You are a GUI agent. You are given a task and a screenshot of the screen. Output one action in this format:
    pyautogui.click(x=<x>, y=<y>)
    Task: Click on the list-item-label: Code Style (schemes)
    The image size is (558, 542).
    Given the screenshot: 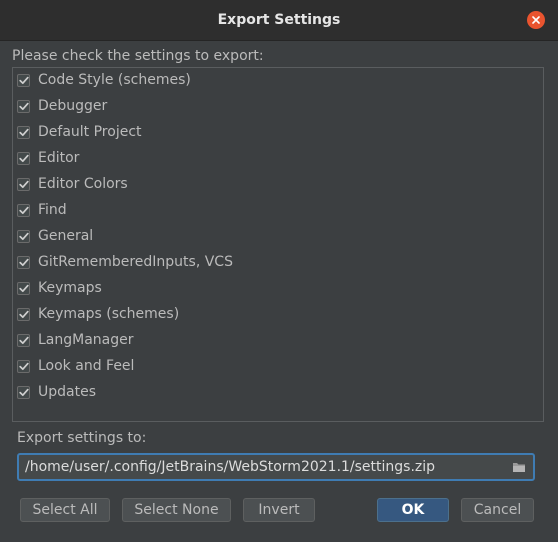 What is the action you would take?
    pyautogui.click(x=114, y=80)
    